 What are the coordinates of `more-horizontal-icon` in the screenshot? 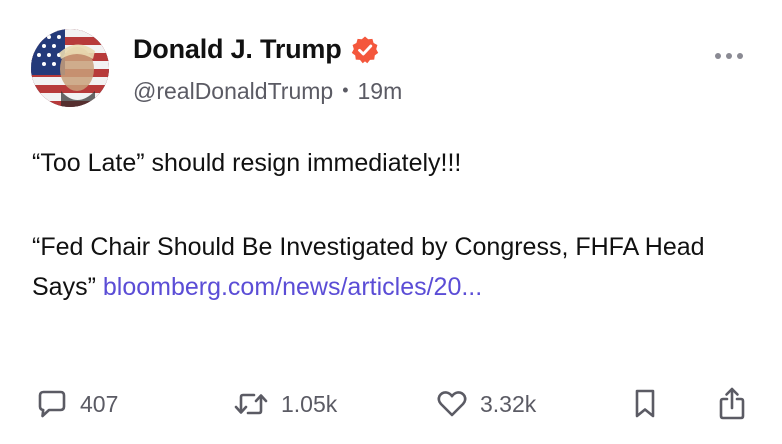 It's located at (718, 56).